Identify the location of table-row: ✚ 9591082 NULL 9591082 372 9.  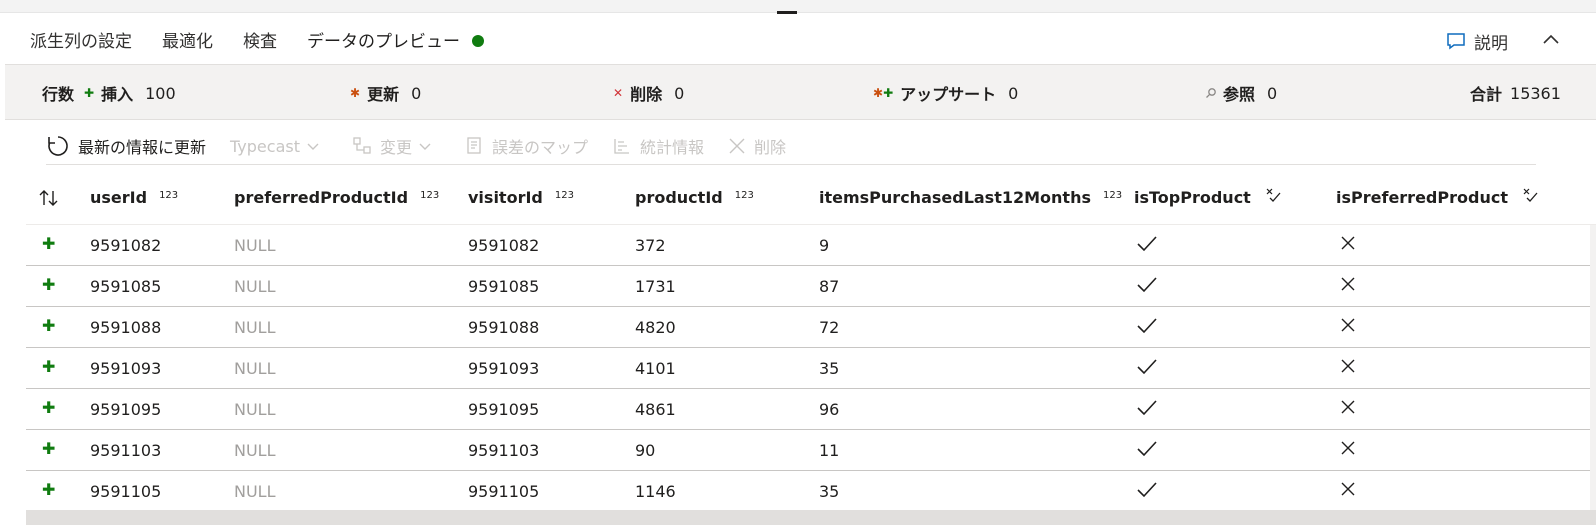
(811, 245).